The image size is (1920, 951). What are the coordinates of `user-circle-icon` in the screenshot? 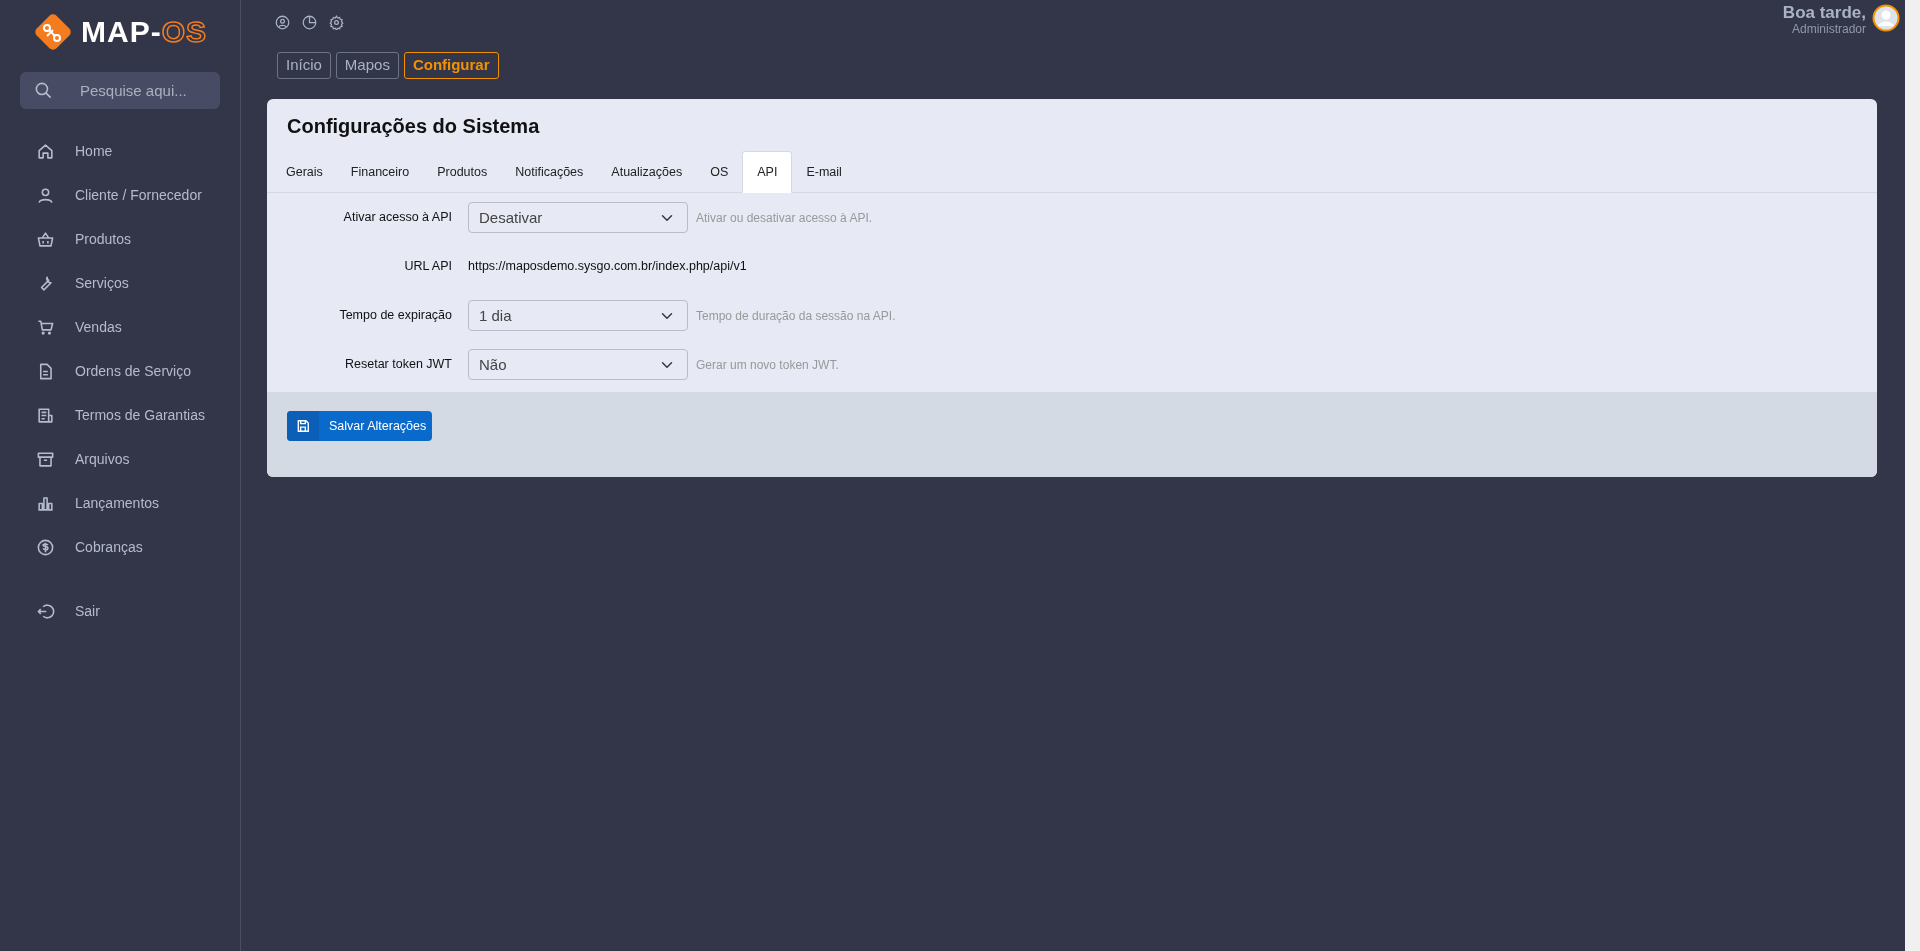 It's located at (282, 22).